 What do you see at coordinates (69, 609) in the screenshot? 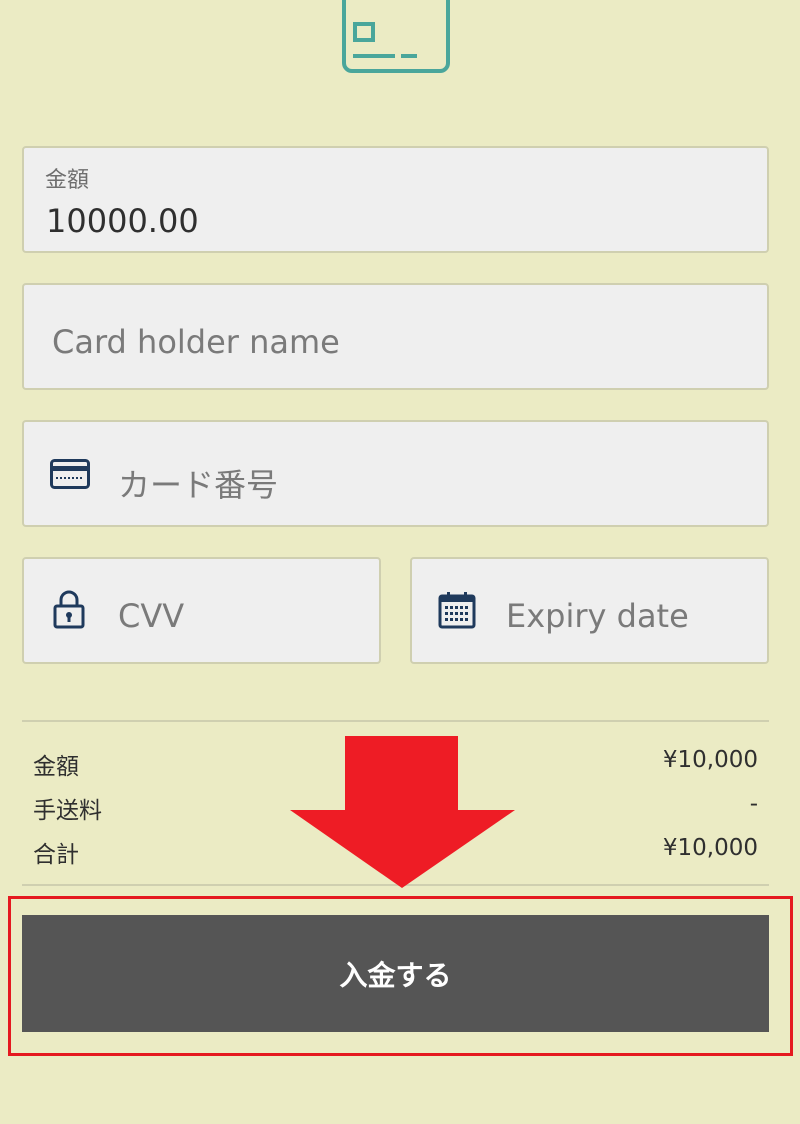
I see `lock-icon` at bounding box center [69, 609].